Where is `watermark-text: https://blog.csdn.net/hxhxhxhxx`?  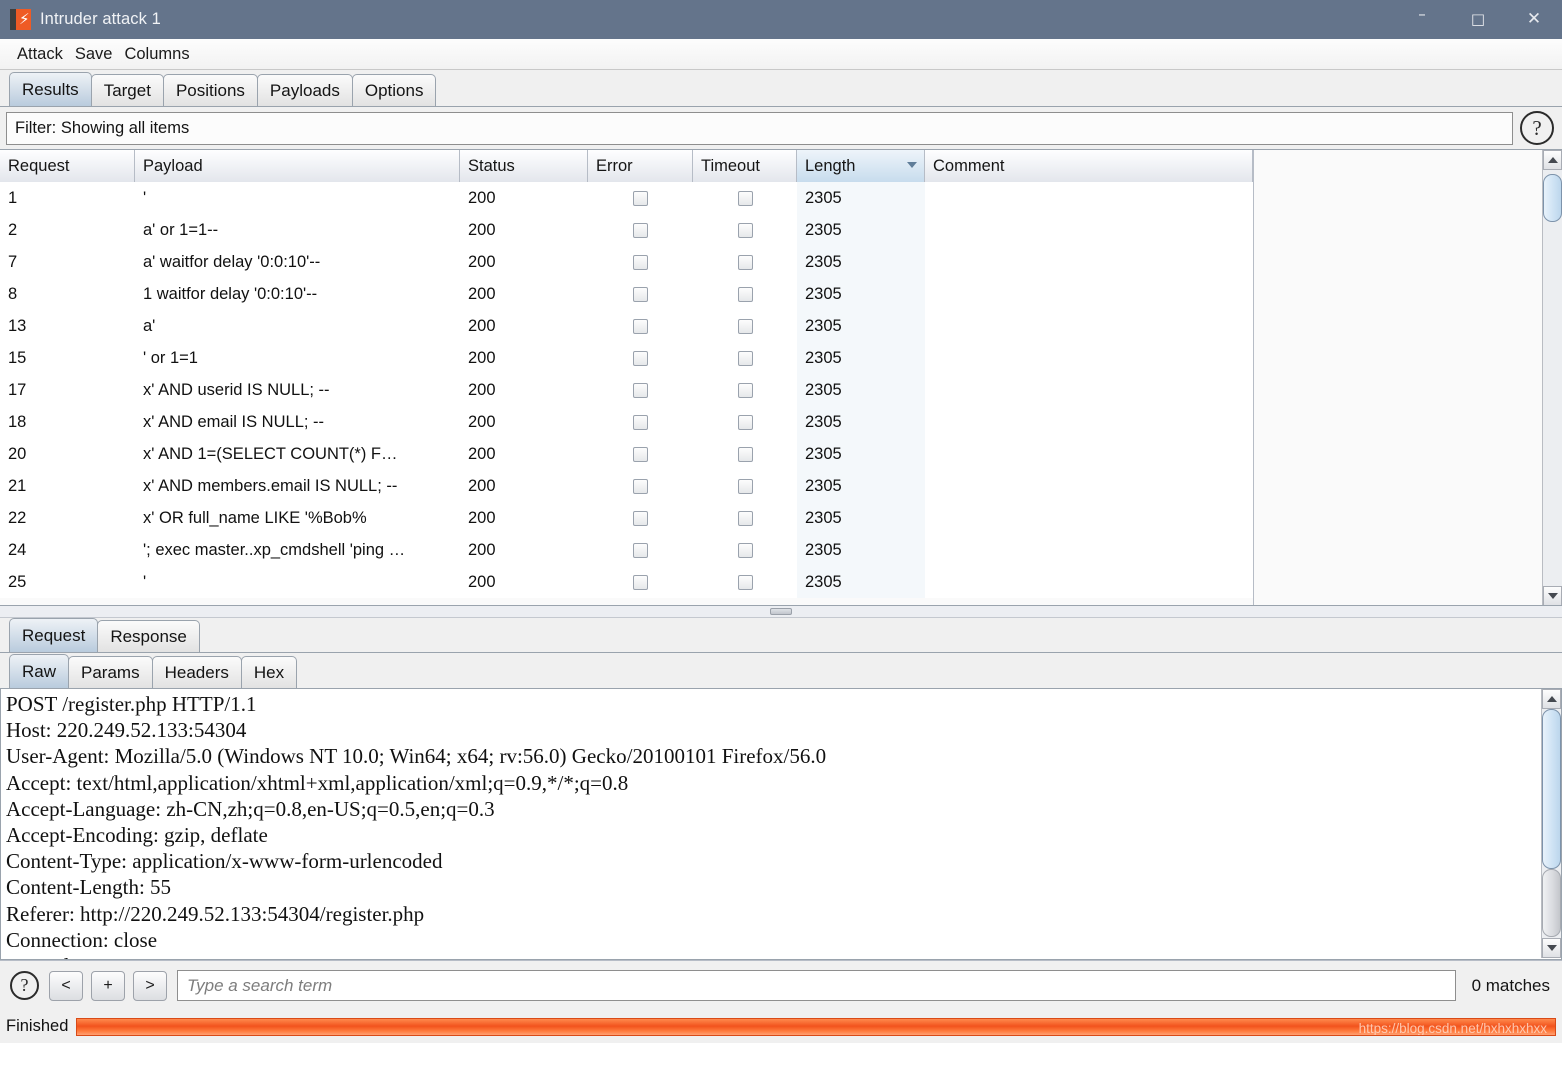
watermark-text: https://blog.csdn.net/hxhxhxhxx is located at coordinates (1452, 1028).